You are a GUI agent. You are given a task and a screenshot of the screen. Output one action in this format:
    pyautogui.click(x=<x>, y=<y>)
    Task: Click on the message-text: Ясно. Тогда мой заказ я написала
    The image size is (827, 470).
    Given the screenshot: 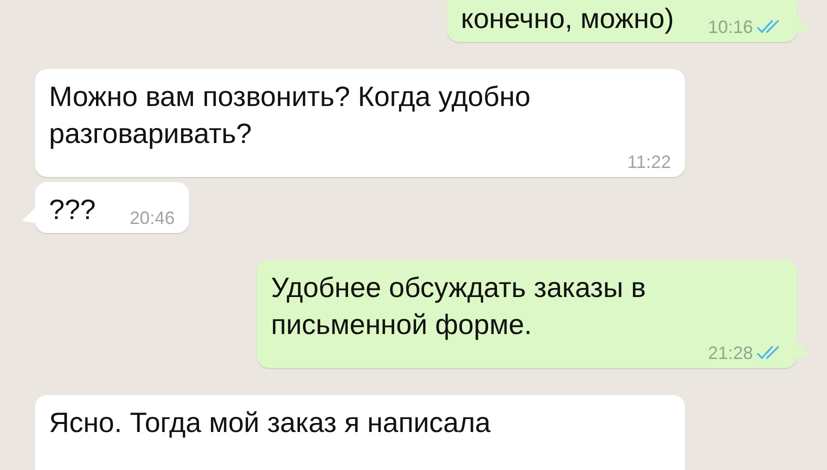 What is the action you would take?
    pyautogui.click(x=270, y=423)
    